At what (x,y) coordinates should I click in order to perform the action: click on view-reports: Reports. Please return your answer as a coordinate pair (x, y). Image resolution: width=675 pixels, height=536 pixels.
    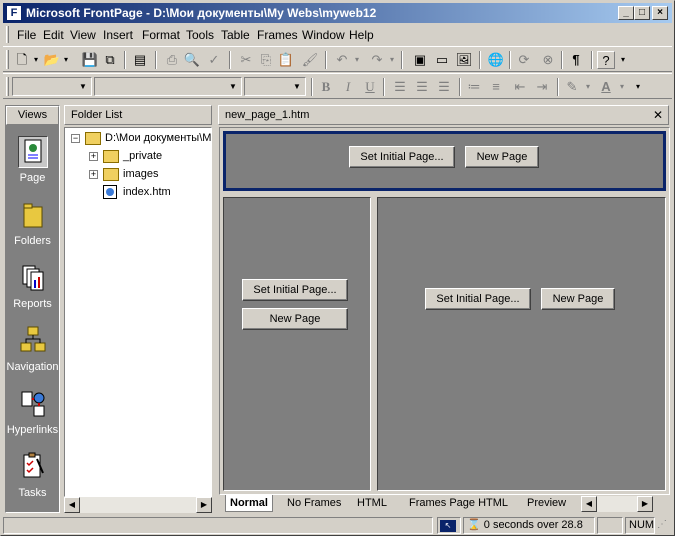
    Looking at the image, I should click on (32, 287).